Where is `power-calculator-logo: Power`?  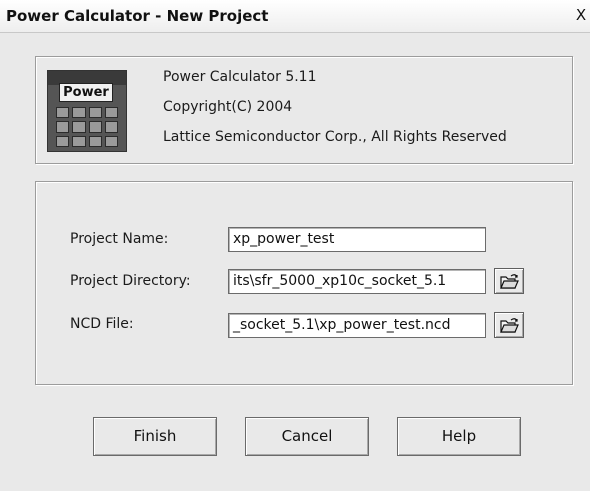 power-calculator-logo: Power is located at coordinates (87, 111).